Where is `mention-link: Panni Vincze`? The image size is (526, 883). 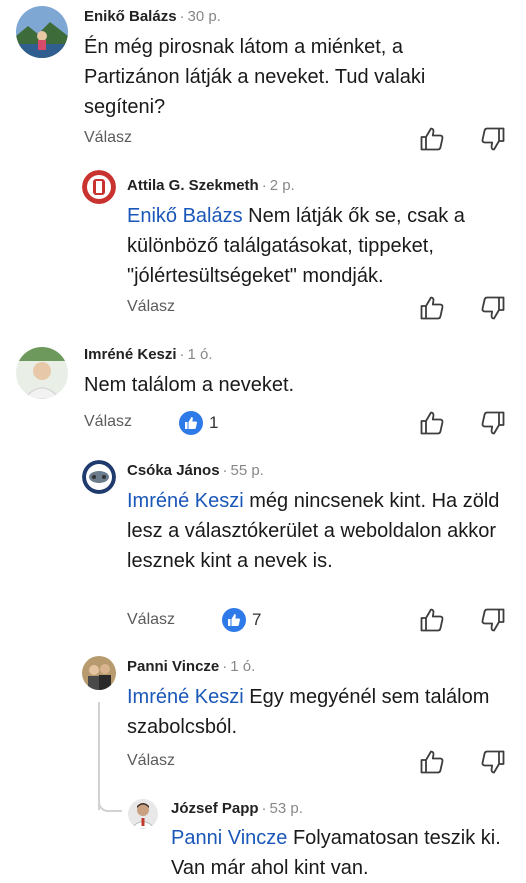 mention-link: Panni Vincze is located at coordinates (229, 838).